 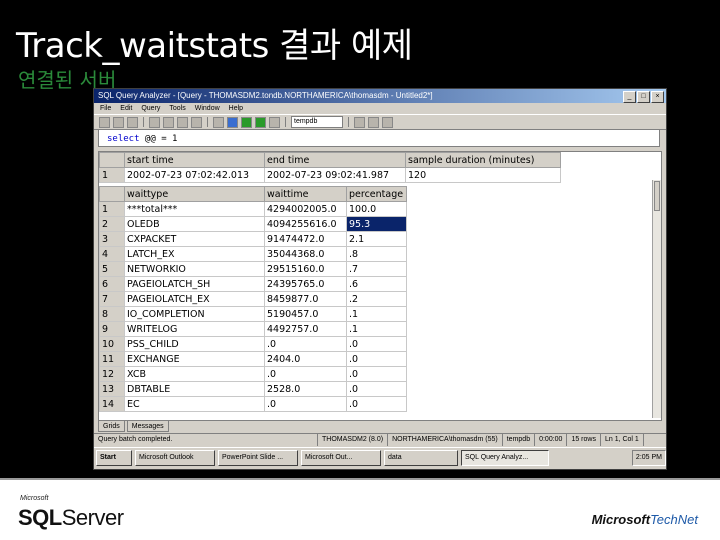 What do you see at coordinates (112, 344) in the screenshot?
I see `row-number: 10` at bounding box center [112, 344].